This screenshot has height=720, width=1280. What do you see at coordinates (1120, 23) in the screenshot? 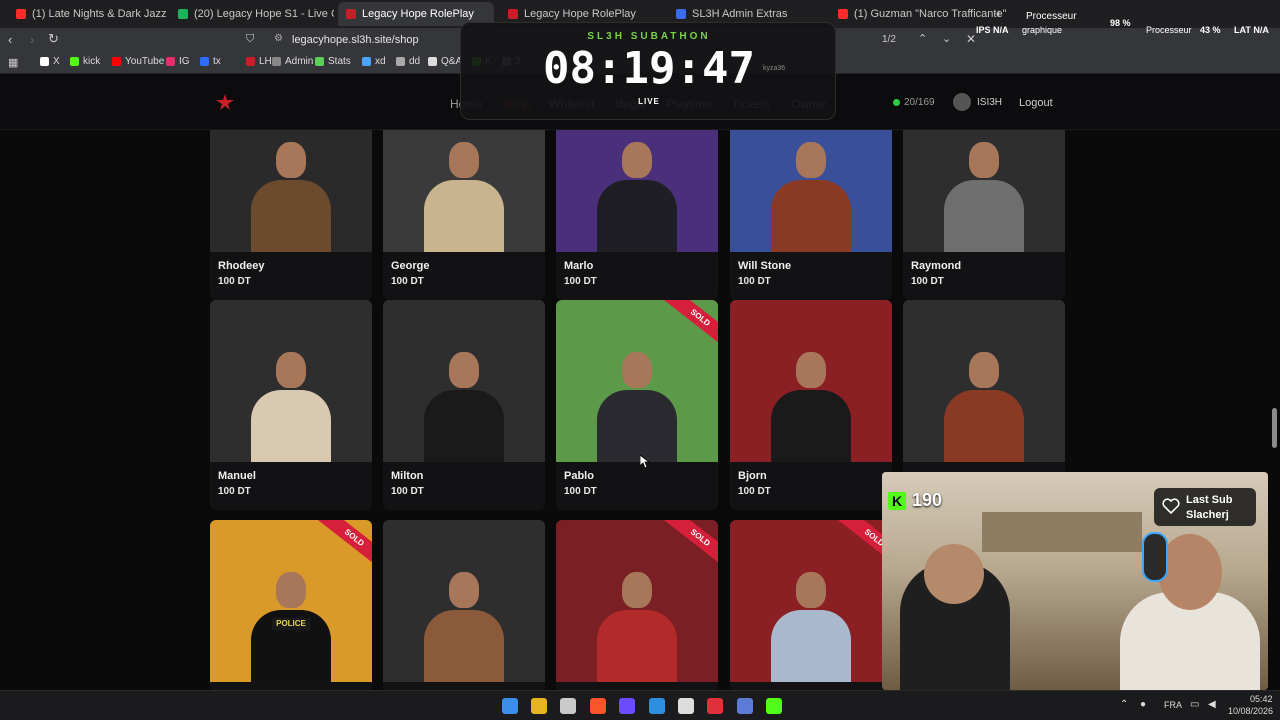
I see `cpu-value: 98 %` at bounding box center [1120, 23].